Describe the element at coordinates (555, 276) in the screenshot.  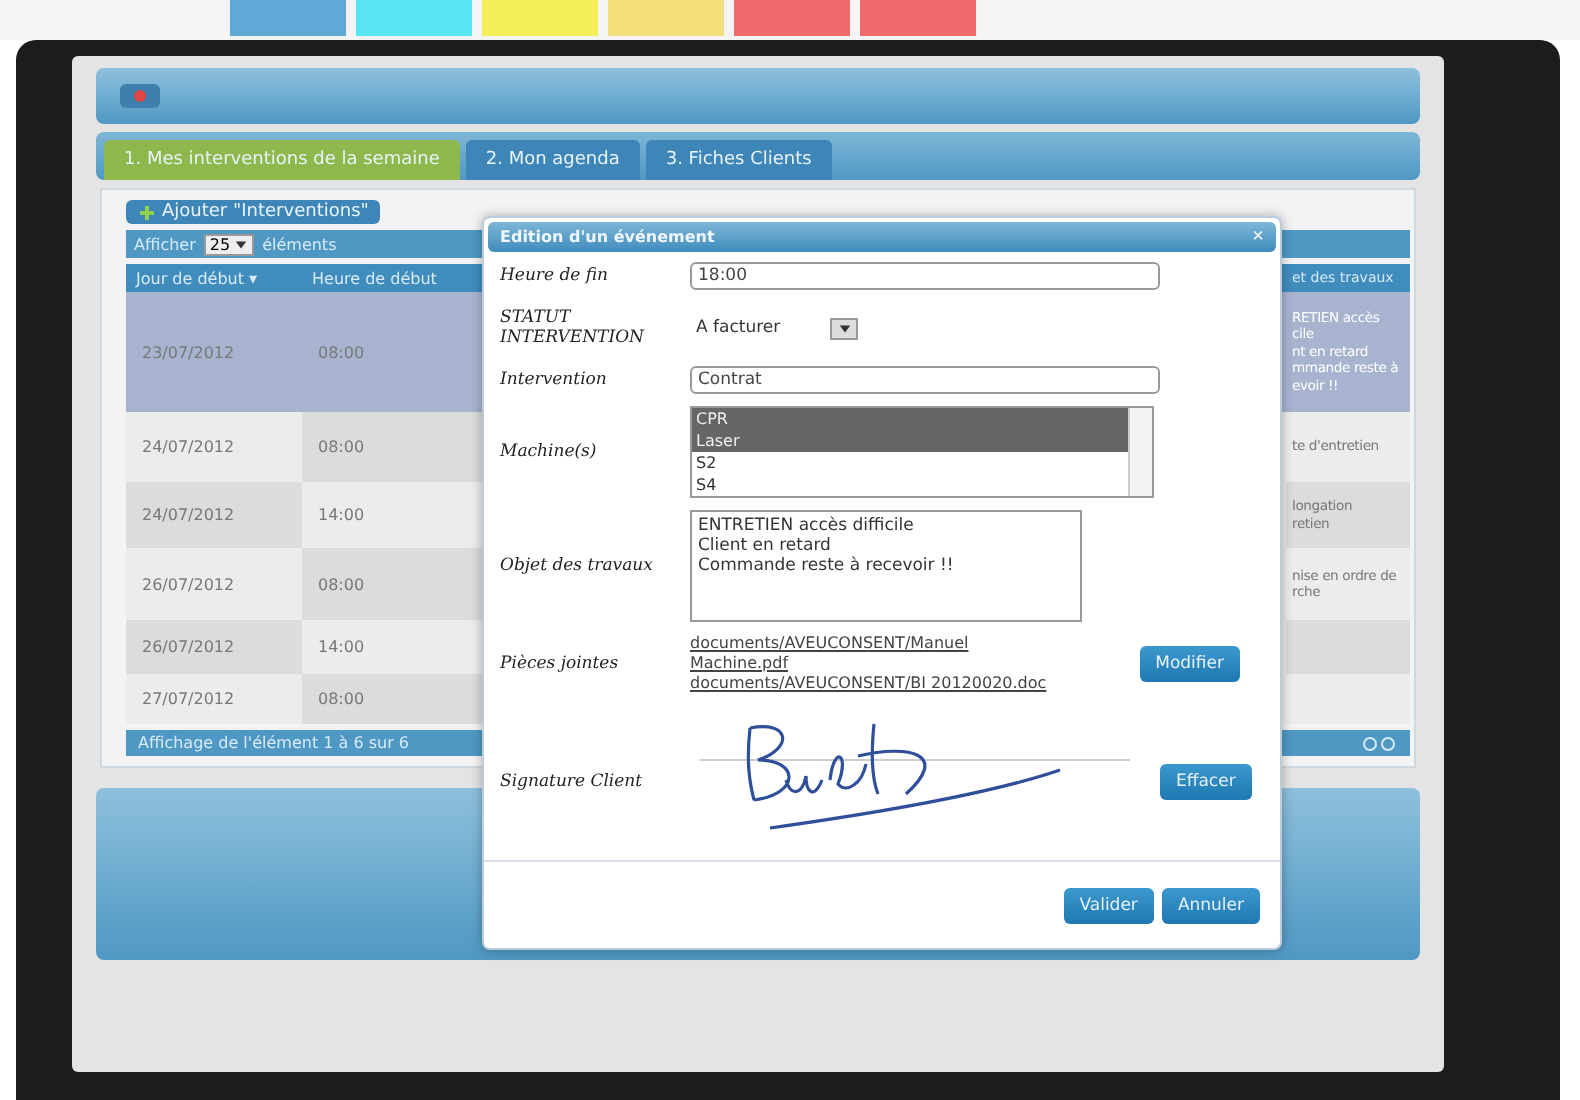
I see `field-label: Heure de fin` at that location.